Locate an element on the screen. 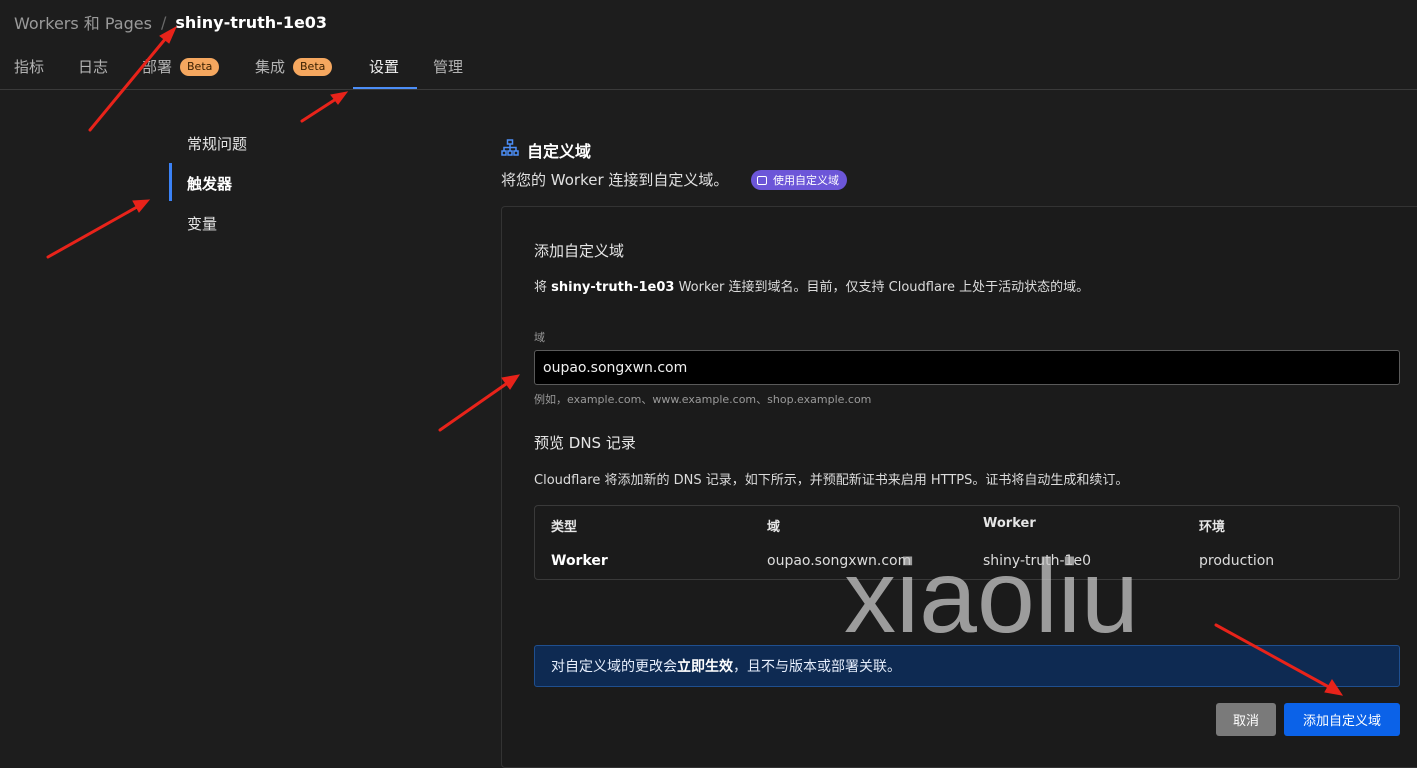 The width and height of the screenshot is (1417, 768). sidebar-active-indicator is located at coordinates (170, 182).